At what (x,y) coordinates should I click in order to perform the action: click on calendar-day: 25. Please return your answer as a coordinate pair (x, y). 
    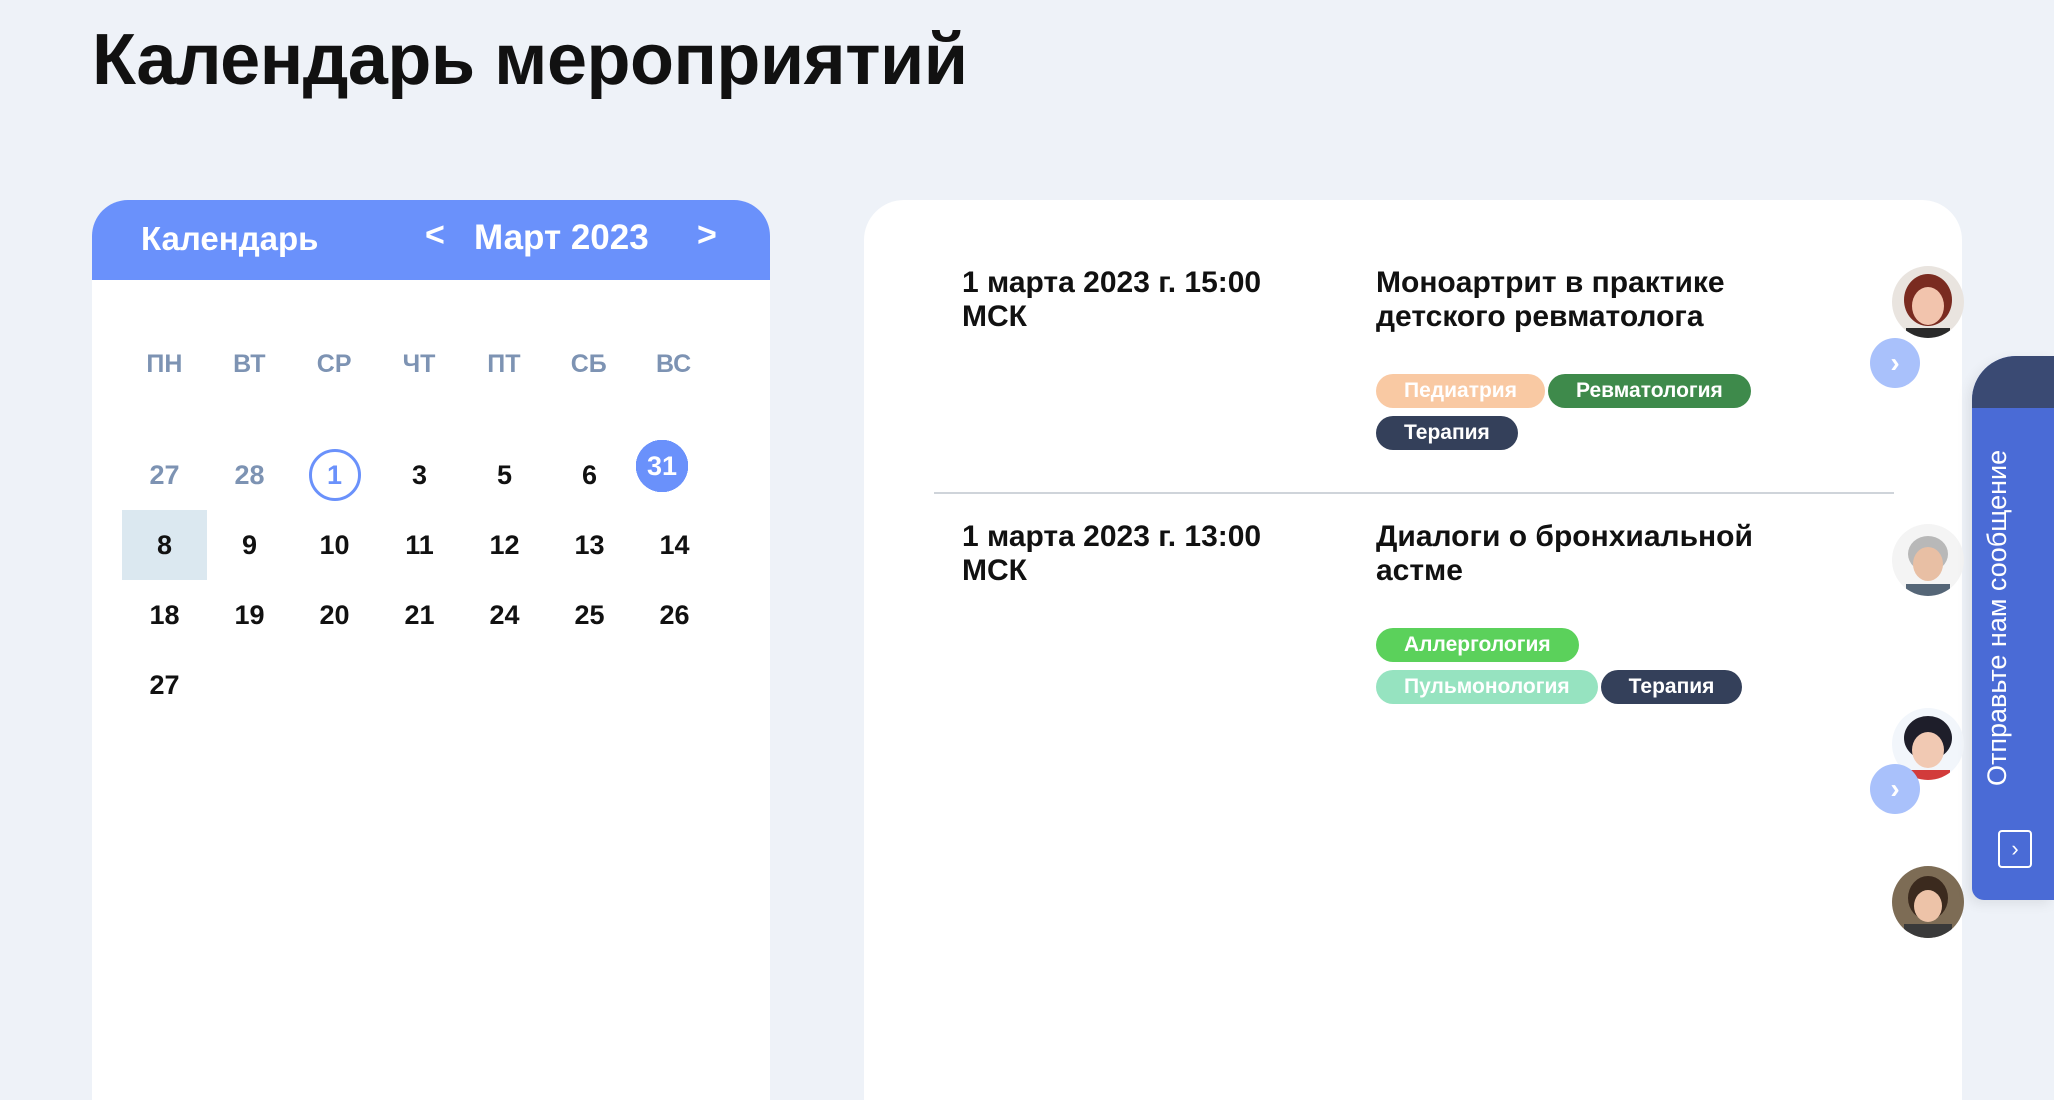
    Looking at the image, I should click on (589, 615).